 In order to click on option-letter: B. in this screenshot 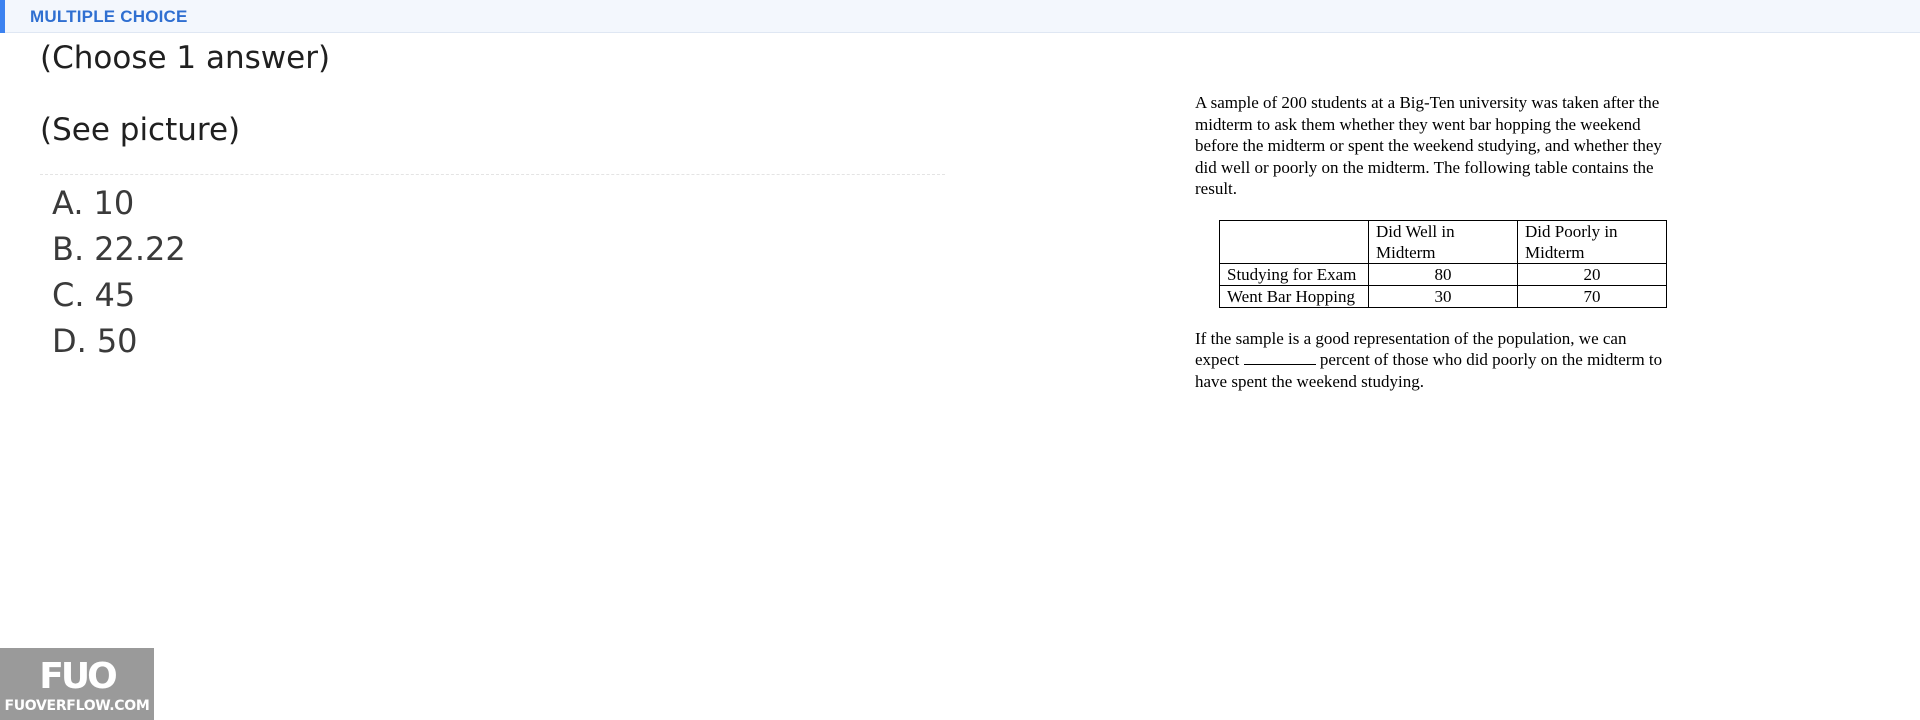, I will do `click(68, 249)`.